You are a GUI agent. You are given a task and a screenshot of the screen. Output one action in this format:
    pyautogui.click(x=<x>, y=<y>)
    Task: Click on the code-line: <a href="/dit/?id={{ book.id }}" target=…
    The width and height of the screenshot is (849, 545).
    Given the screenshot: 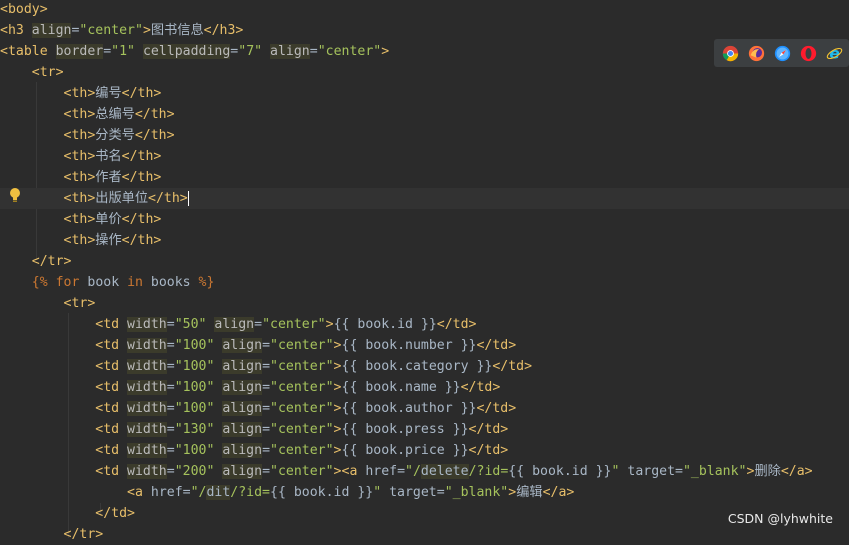 What is the action you would take?
    pyautogui.click(x=287, y=492)
    